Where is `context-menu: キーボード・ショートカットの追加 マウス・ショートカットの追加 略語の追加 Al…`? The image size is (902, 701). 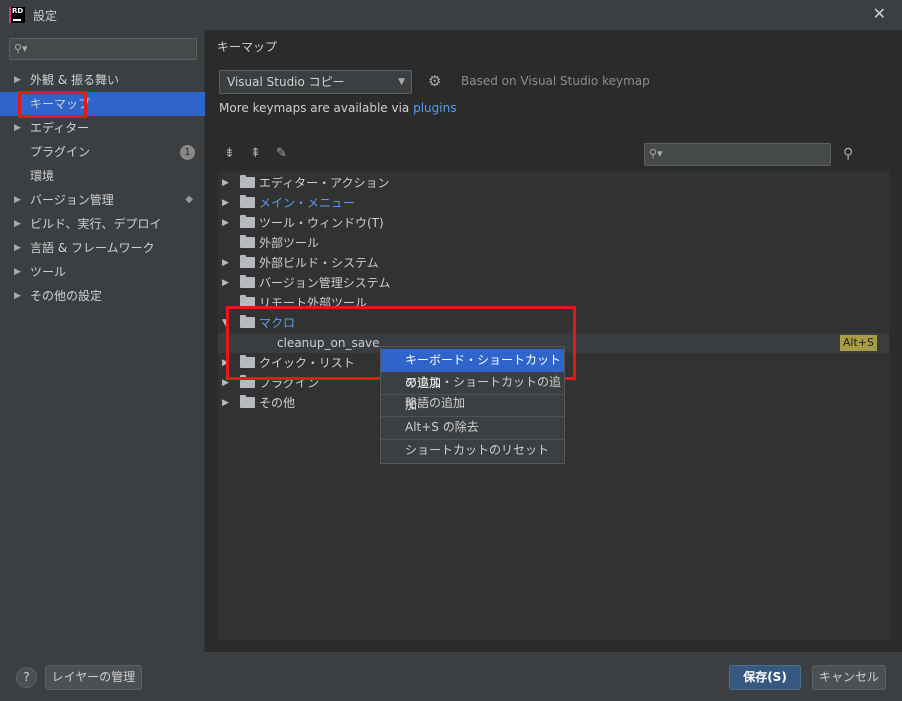
context-menu: キーボード・ショートカットの追加 マウス・ショートカットの追加 略語の追加 Al… is located at coordinates (472, 405).